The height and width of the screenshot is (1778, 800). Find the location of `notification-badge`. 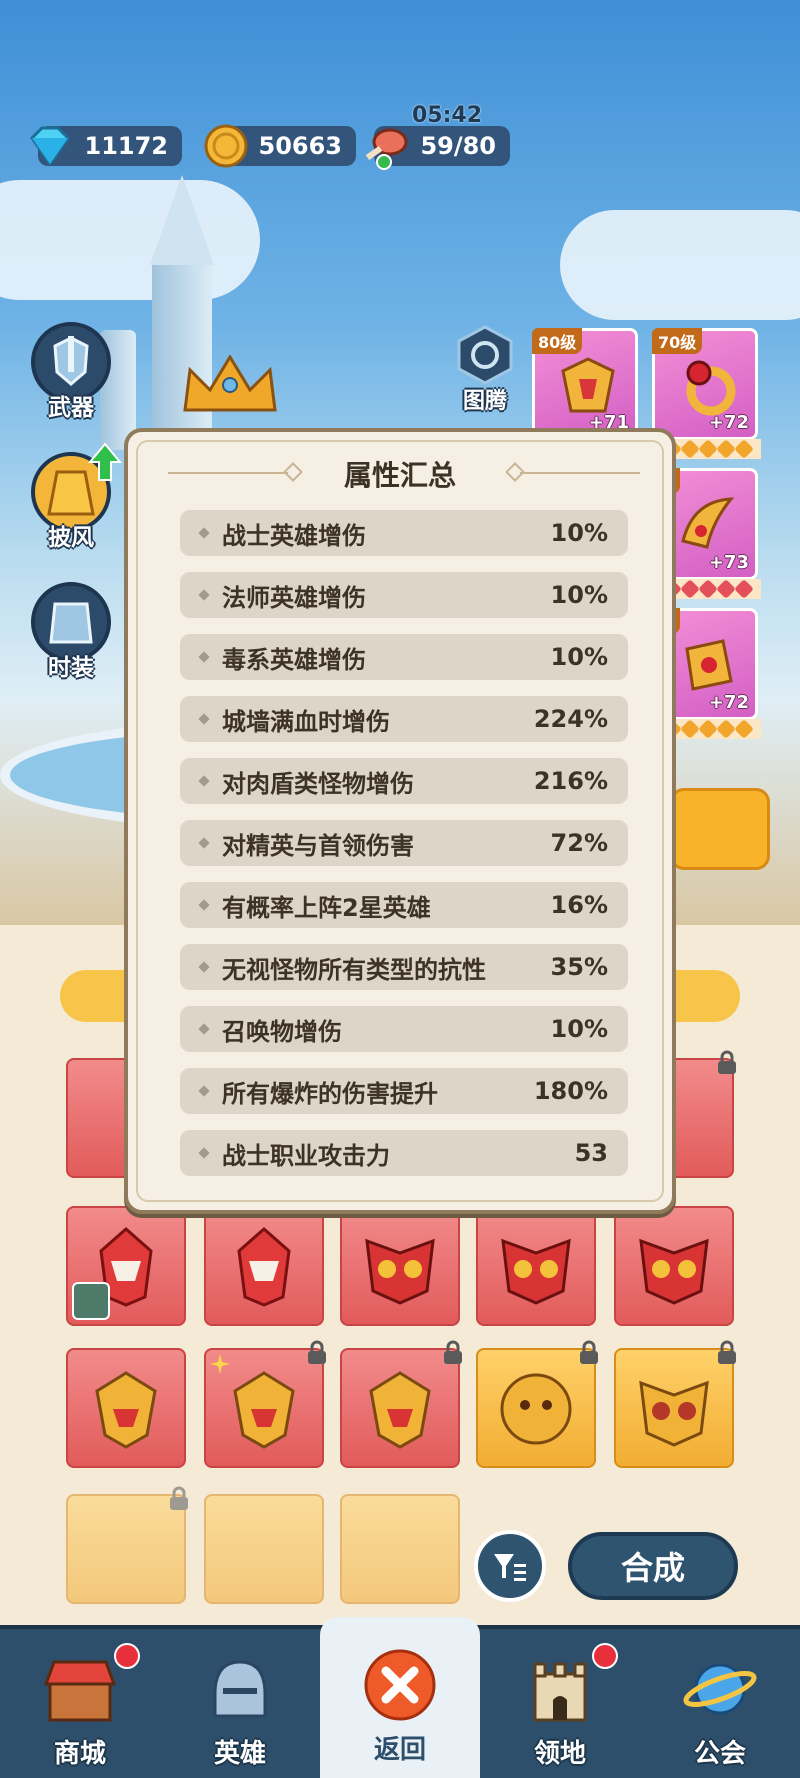

notification-badge is located at coordinates (605, 1656).